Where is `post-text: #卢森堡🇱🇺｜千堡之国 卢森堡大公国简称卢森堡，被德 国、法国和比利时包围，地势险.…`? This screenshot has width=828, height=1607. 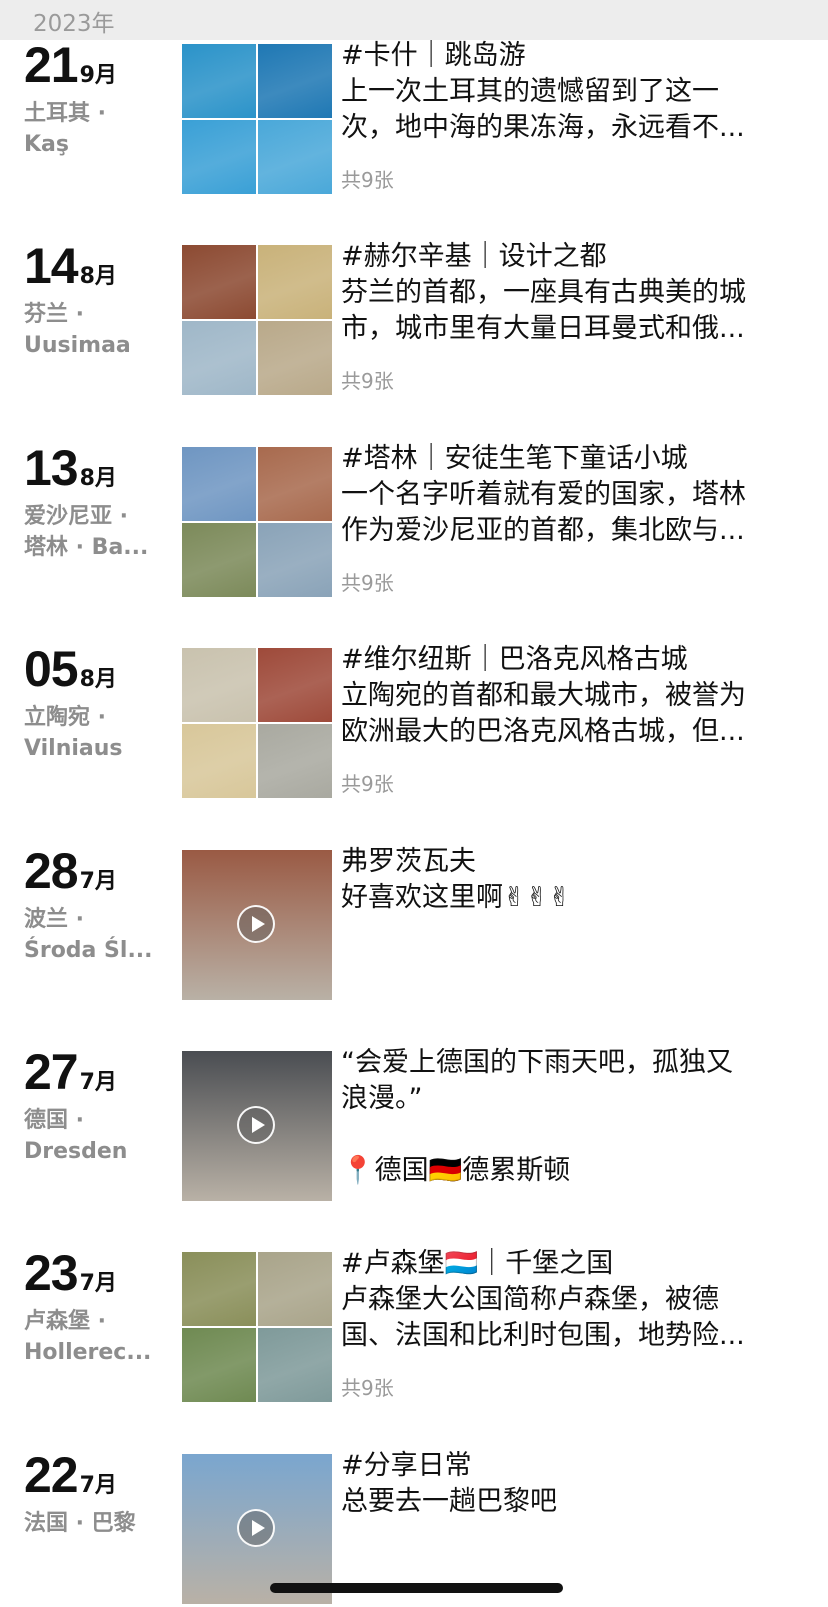
post-text: #卢森堡🇱🇺｜千堡之国 卢森堡大公国简称卢森堡，被德 国、法国和比利时包围，地势险.… is located at coordinates (571, 1300).